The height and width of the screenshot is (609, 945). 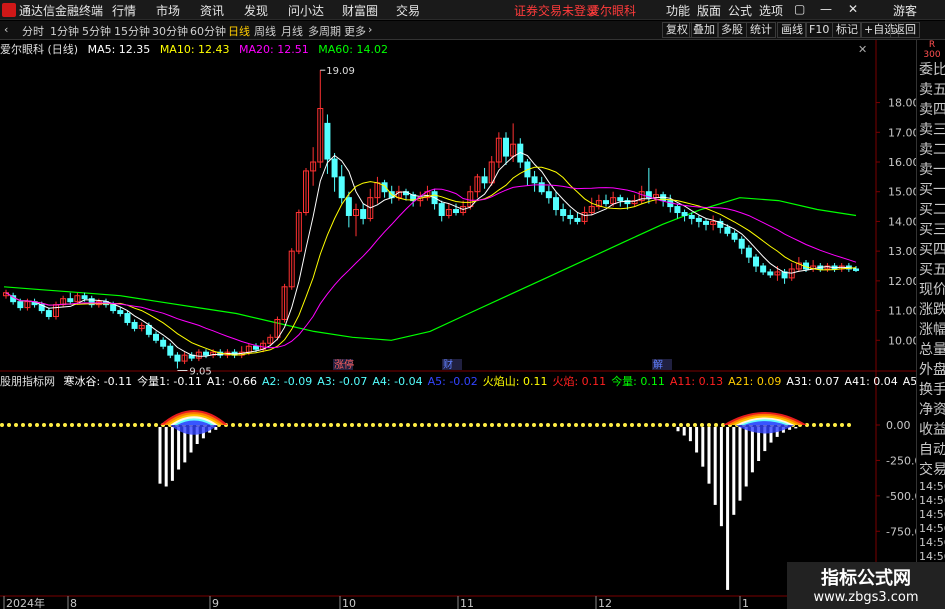 What do you see at coordinates (799, 9) in the screenshot?
I see `restore-icon: ▢` at bounding box center [799, 9].